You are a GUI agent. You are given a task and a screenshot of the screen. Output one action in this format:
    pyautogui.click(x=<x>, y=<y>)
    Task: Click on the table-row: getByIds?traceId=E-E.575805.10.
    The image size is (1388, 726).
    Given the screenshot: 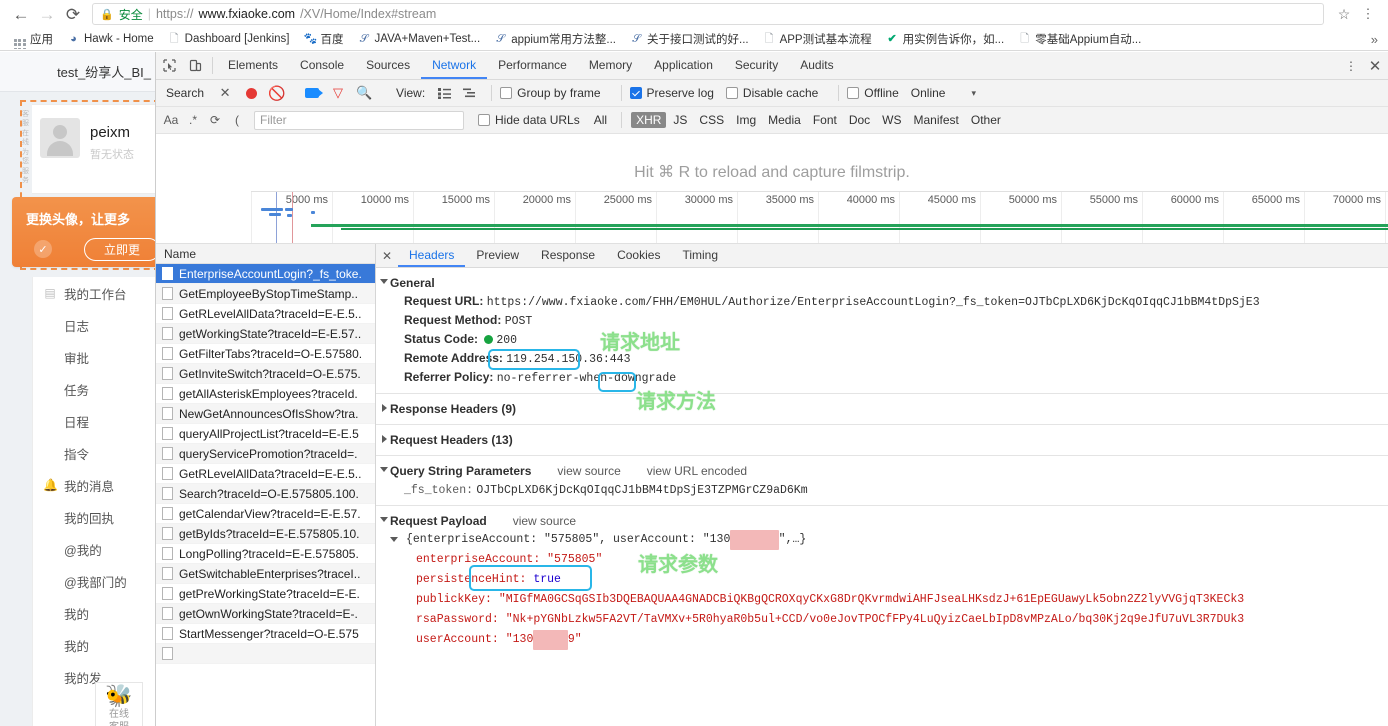 What is the action you would take?
    pyautogui.click(x=265, y=534)
    